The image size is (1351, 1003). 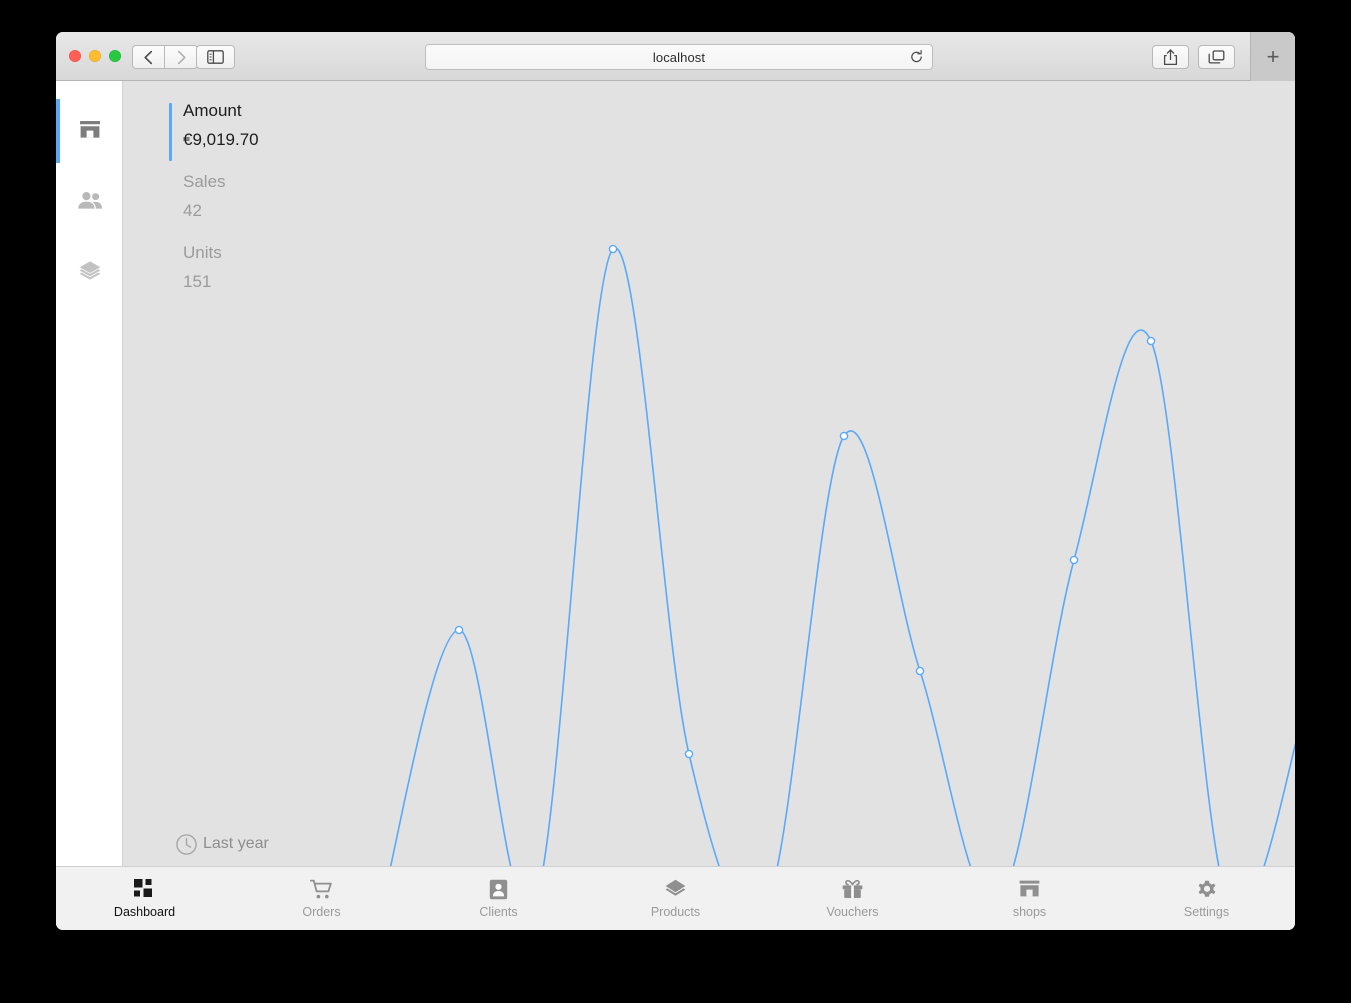 What do you see at coordinates (204, 181) in the screenshot?
I see `stat-sales-label: Sales` at bounding box center [204, 181].